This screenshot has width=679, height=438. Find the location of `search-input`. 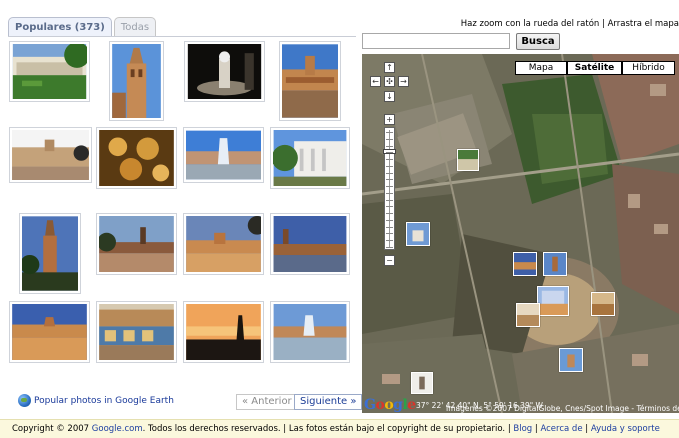

search-input is located at coordinates (436, 41).